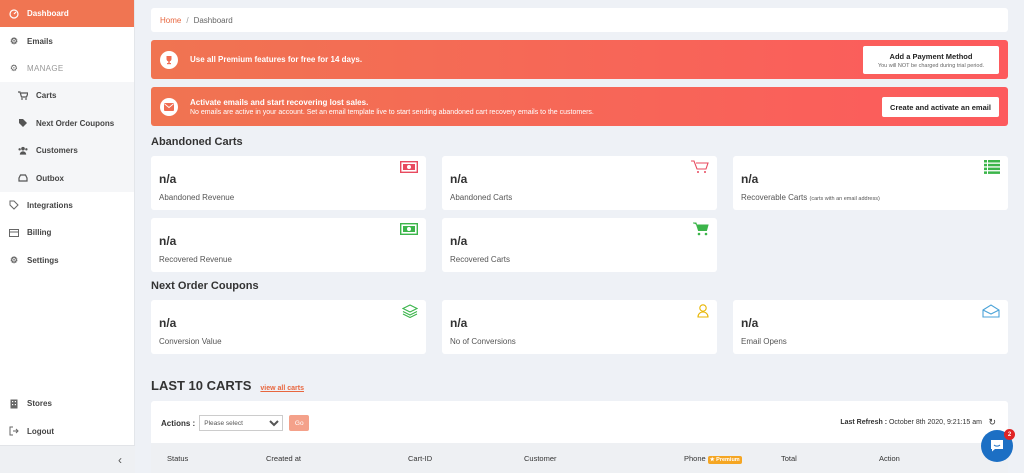 The image size is (1024, 473). What do you see at coordinates (410, 312) in the screenshot?
I see `layers-icon` at bounding box center [410, 312].